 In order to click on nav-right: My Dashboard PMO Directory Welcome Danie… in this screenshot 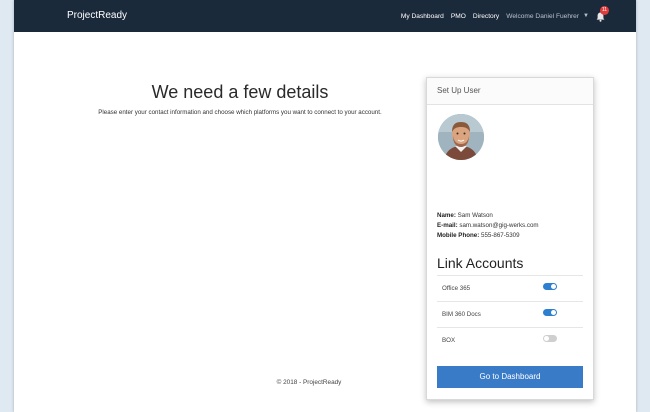, I will do `click(505, 16)`.